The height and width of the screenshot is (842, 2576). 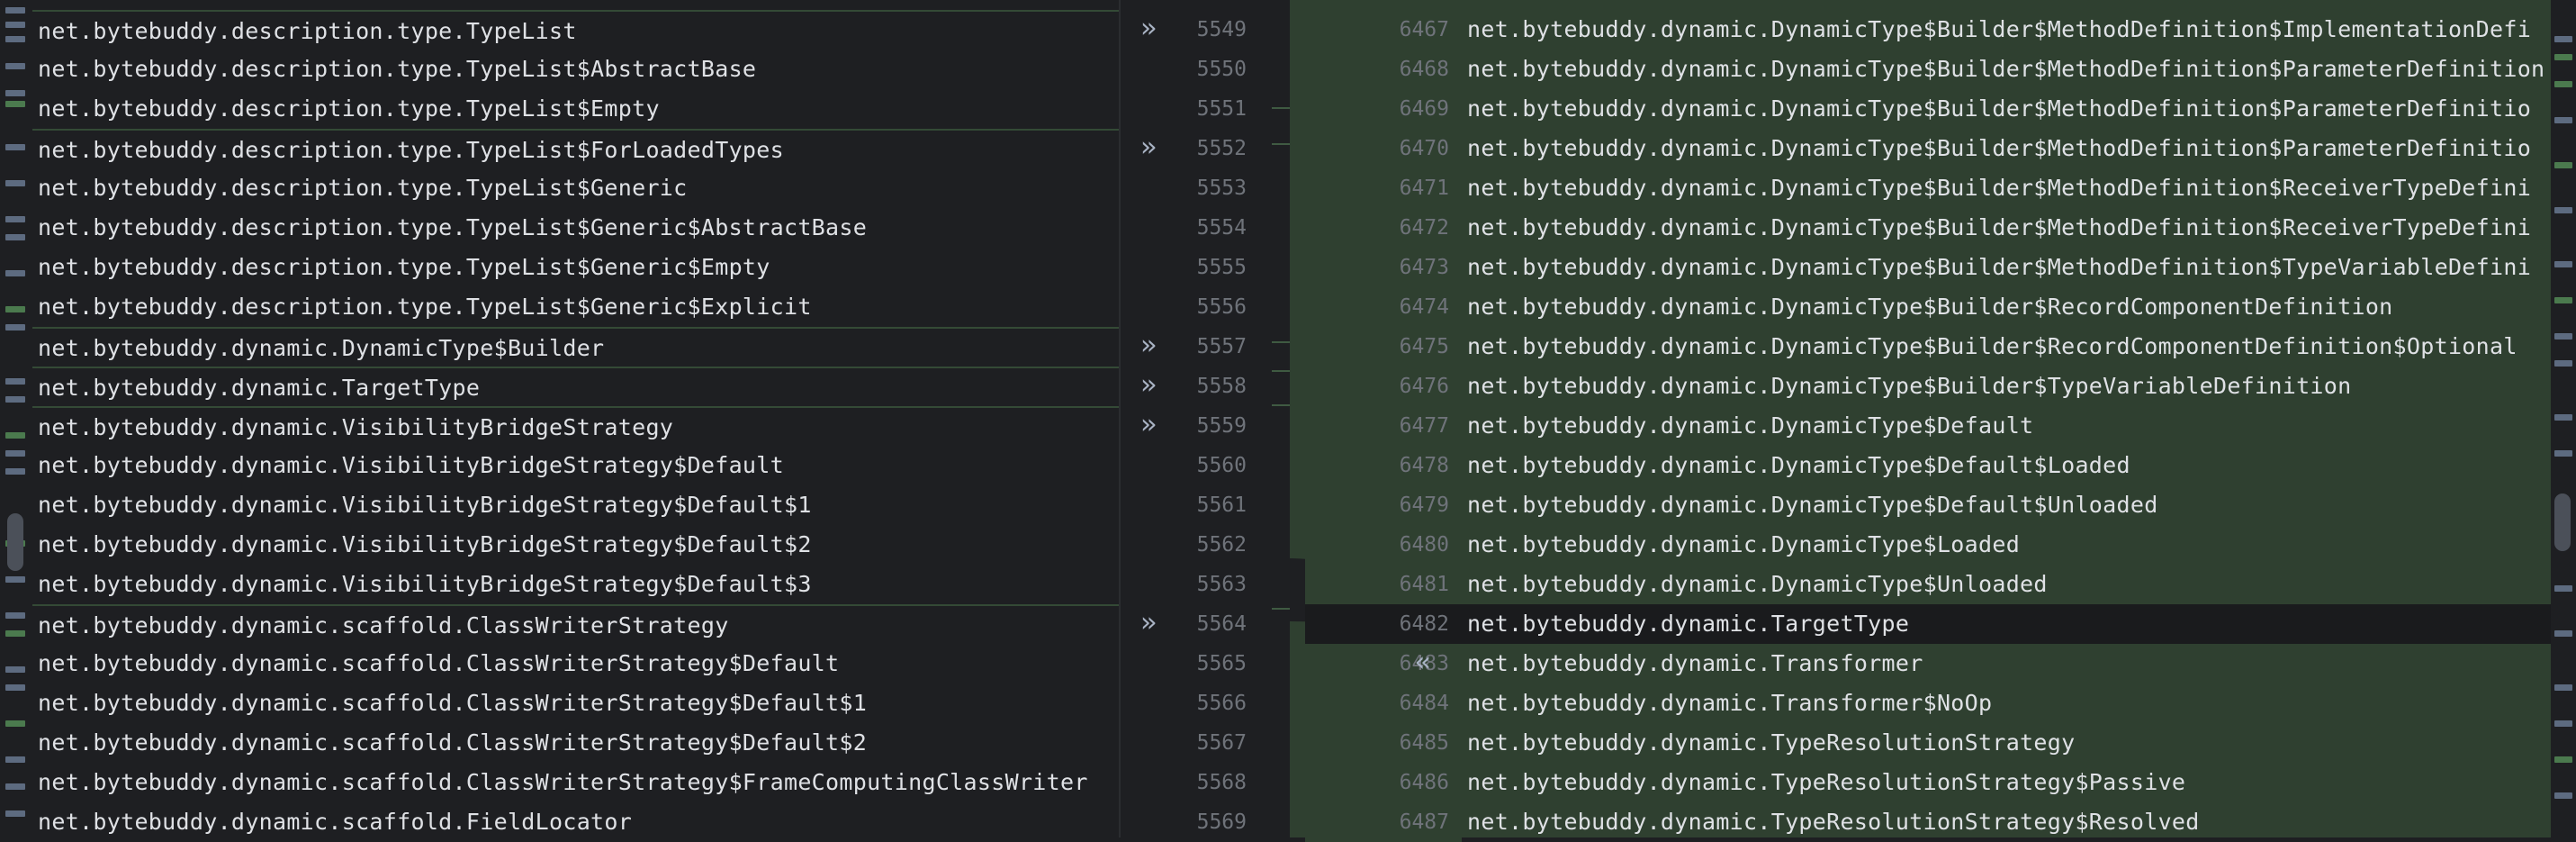 What do you see at coordinates (1221, 69) in the screenshot?
I see `left-line-number: 5550` at bounding box center [1221, 69].